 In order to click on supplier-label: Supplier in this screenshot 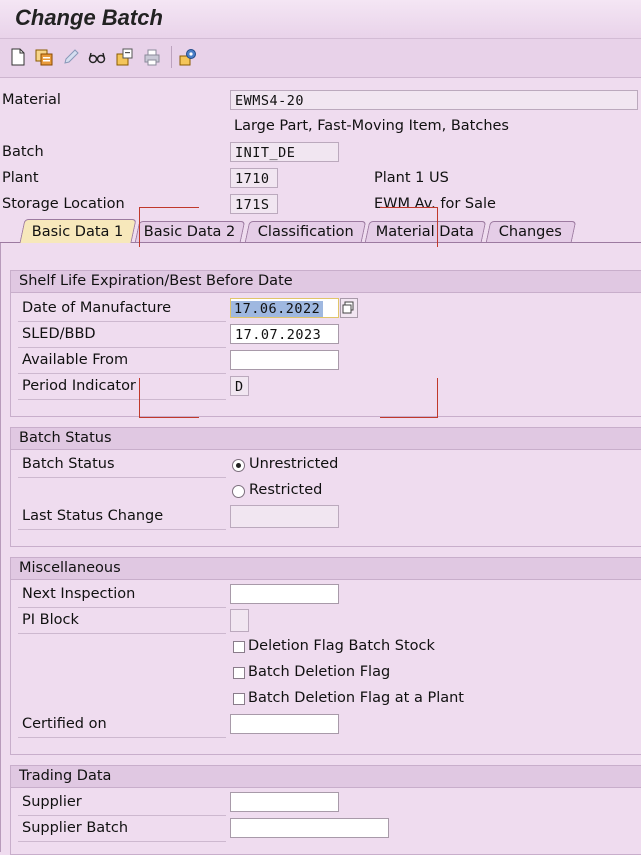, I will do `click(52, 802)`.